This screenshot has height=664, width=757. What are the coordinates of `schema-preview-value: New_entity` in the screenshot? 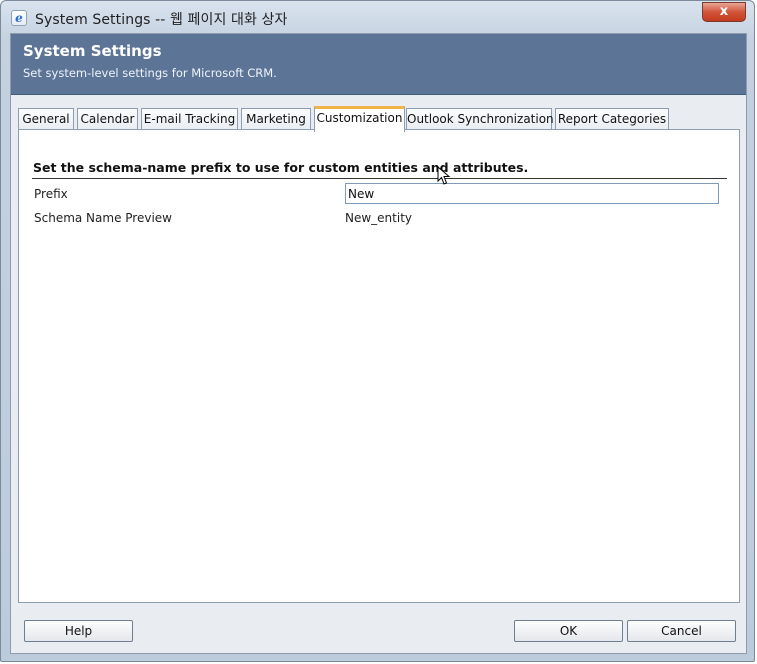 It's located at (379, 218).